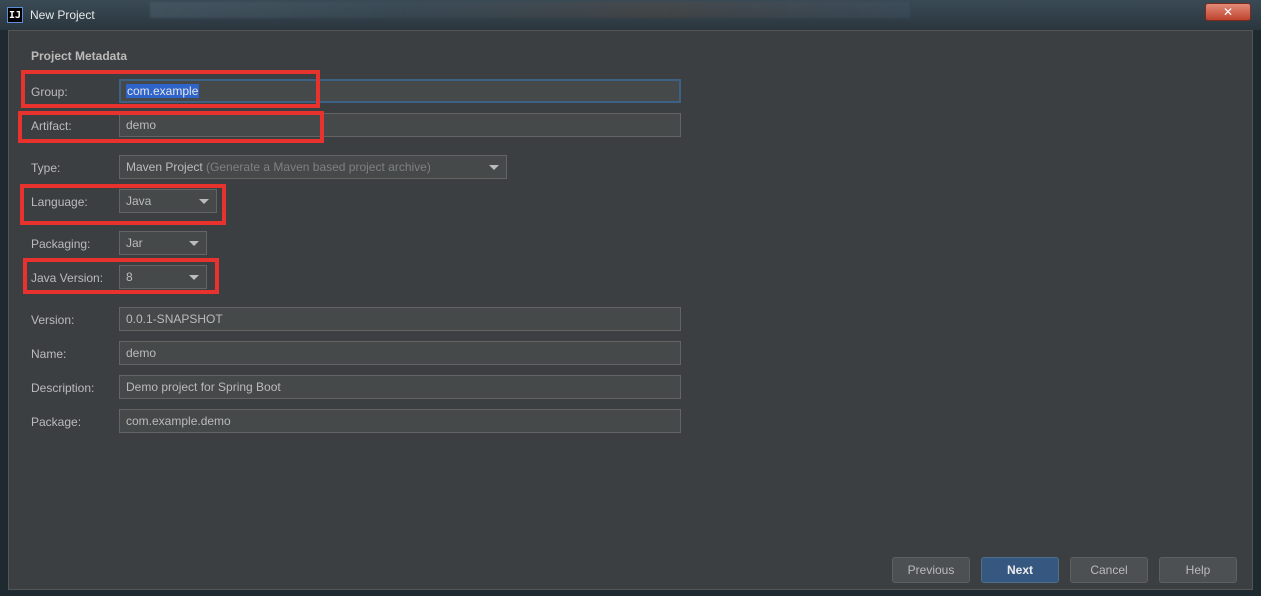 This screenshot has height=596, width=1261. I want to click on artifact-label: Artifact:, so click(51, 126).